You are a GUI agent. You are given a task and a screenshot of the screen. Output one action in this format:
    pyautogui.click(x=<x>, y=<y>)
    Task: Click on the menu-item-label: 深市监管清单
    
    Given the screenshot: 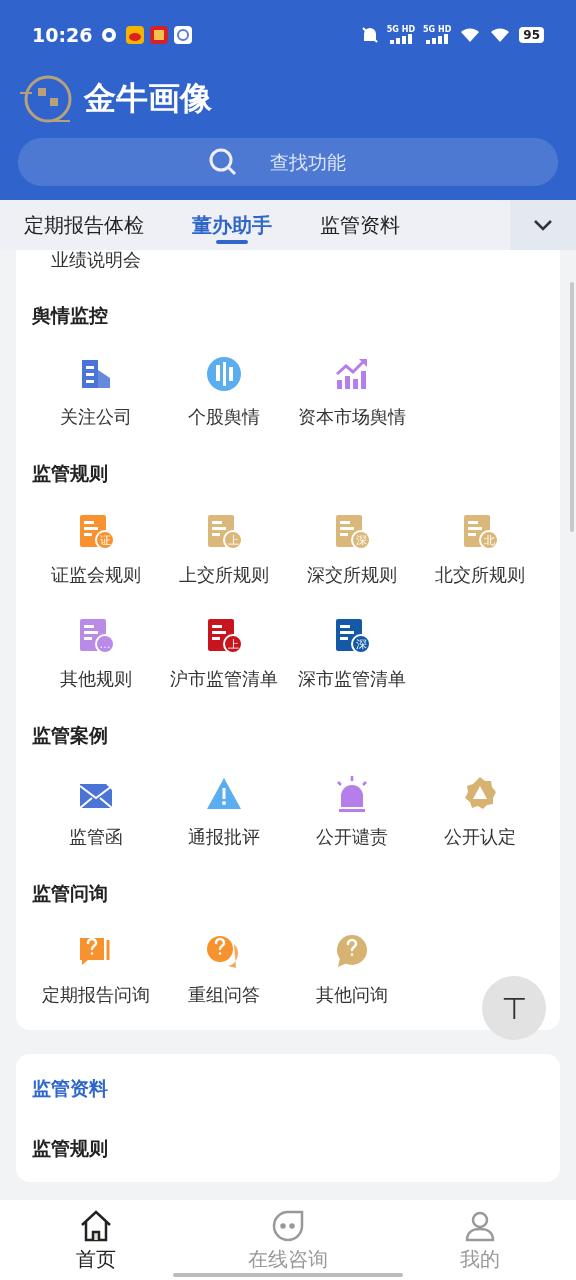 What is the action you would take?
    pyautogui.click(x=352, y=679)
    